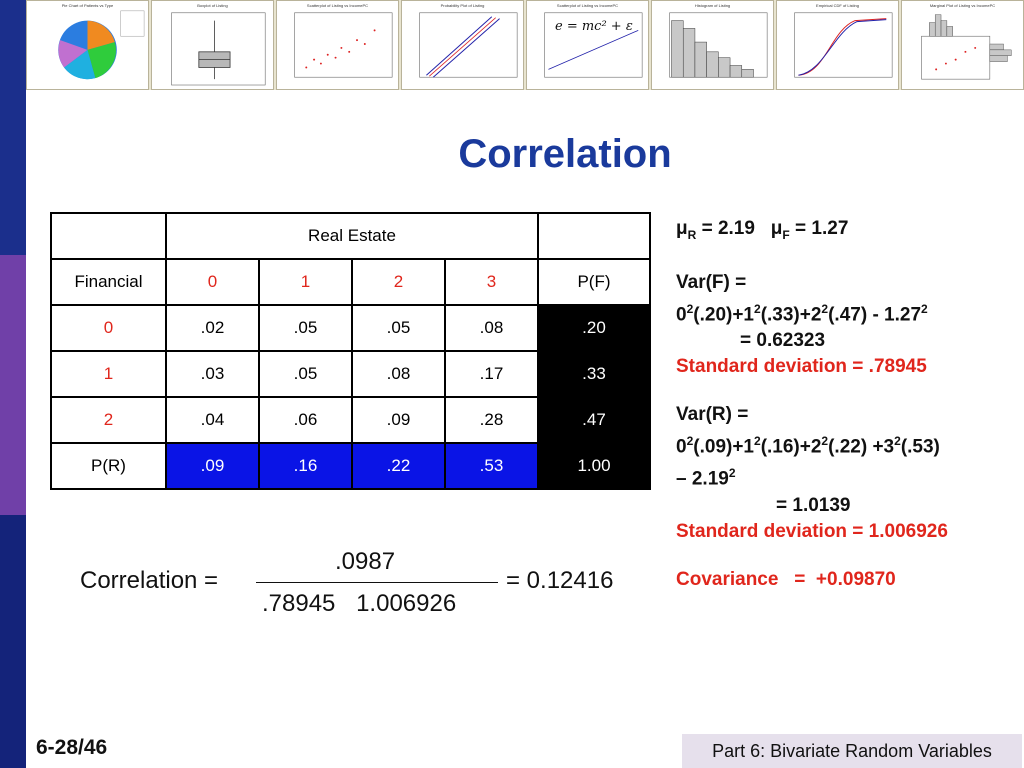  What do you see at coordinates (365, 561) in the screenshot?
I see `correlation-numerator: .0987` at bounding box center [365, 561].